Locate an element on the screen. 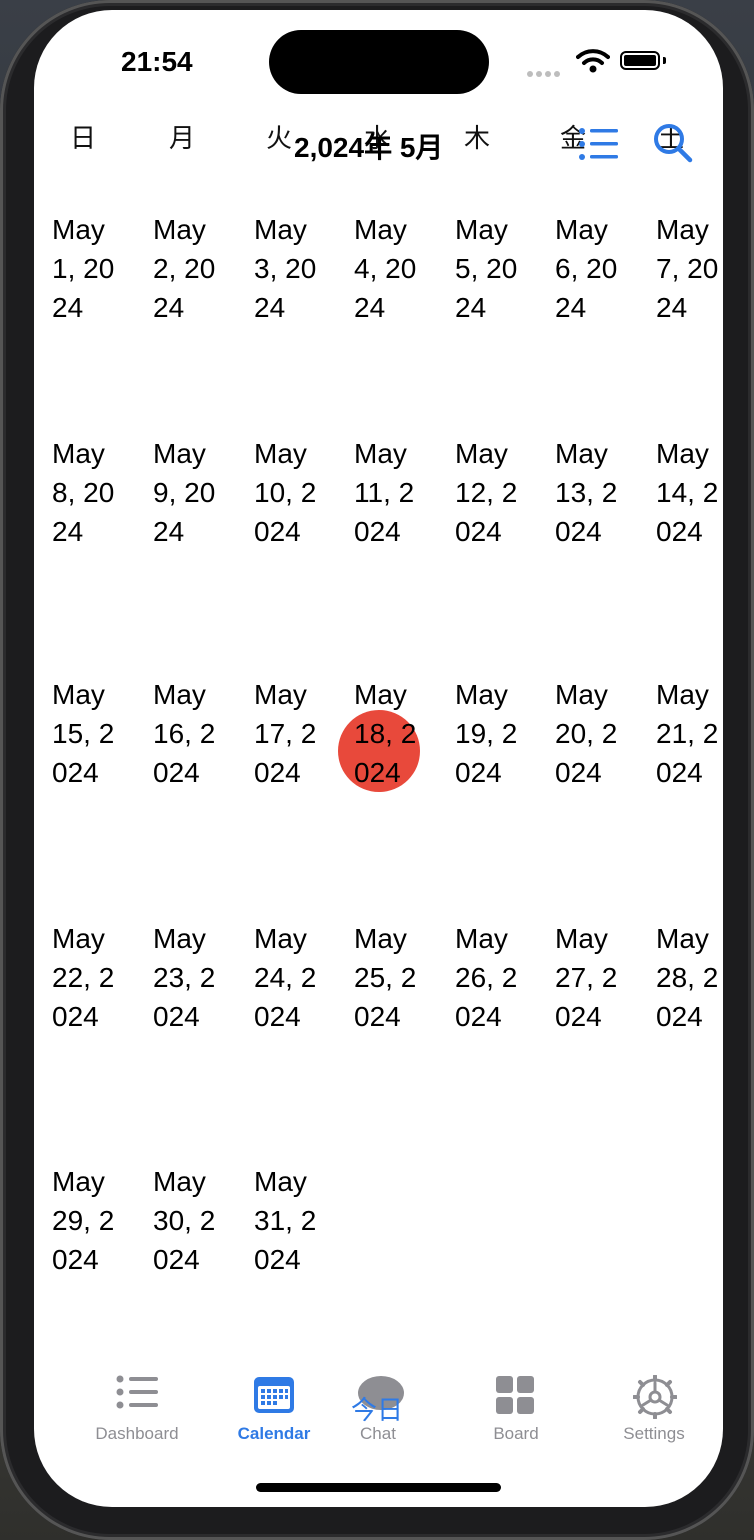  calendar-day: May 6, 2024 is located at coordinates (590, 268).